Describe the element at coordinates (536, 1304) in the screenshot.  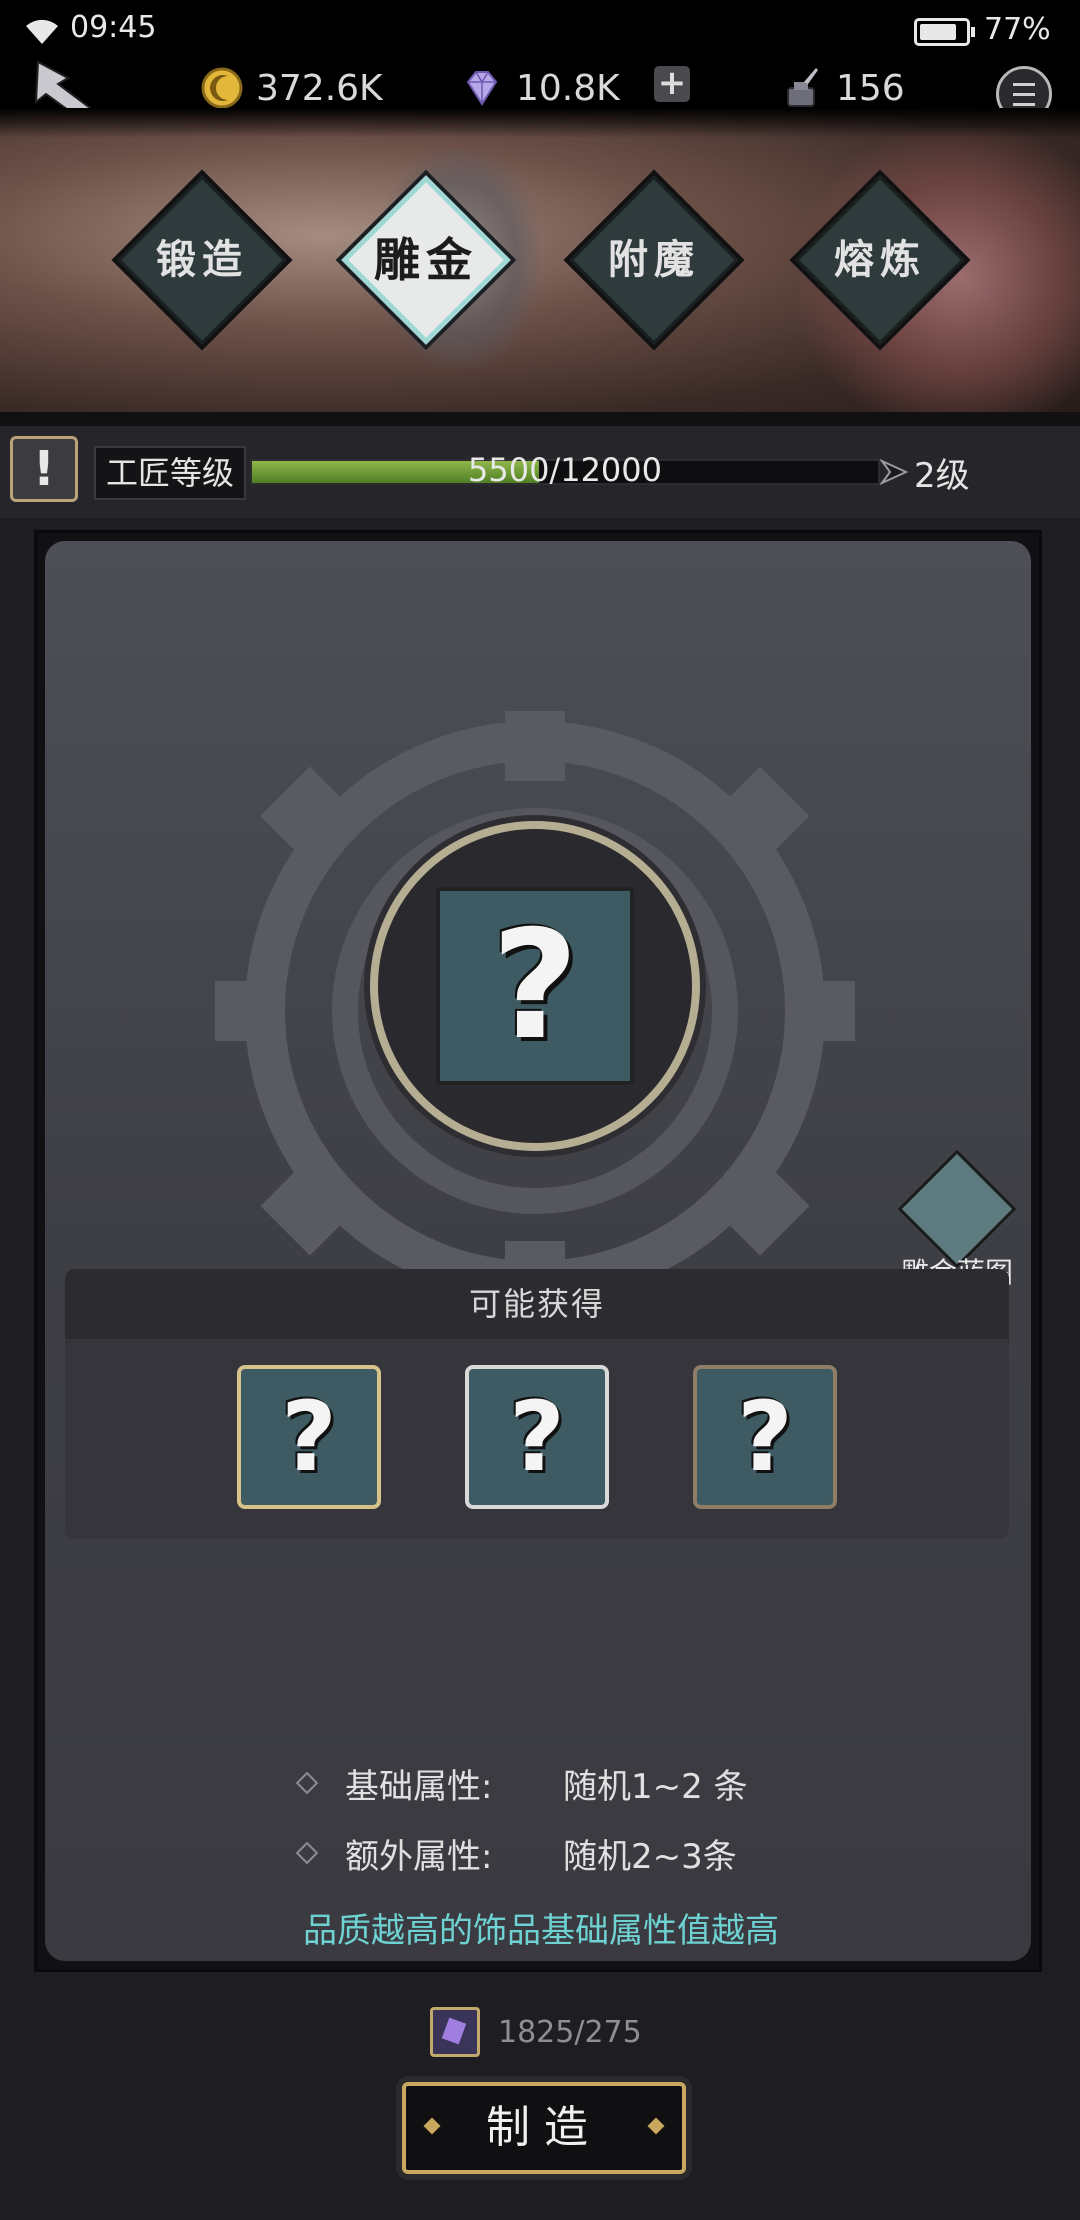
I see `possible-rewards-title: 可能获得` at that location.